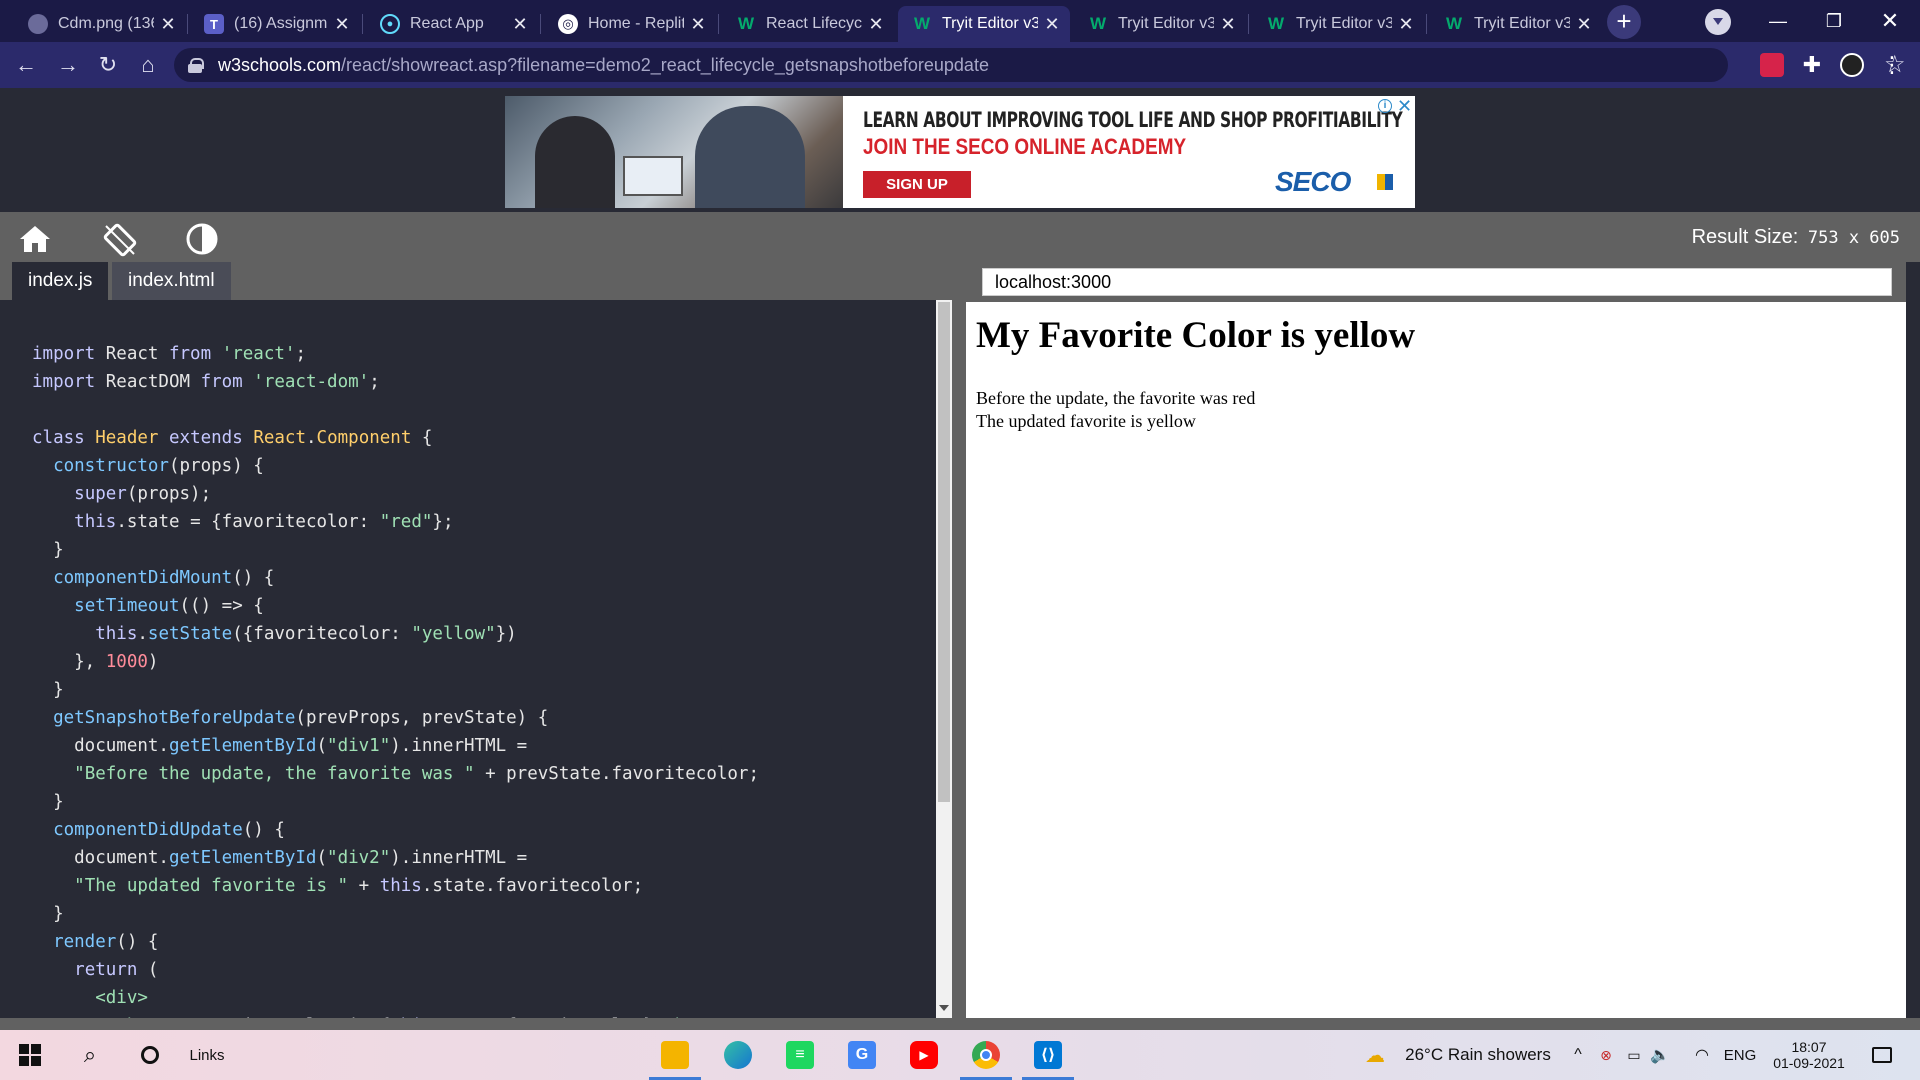 The image size is (1920, 1080). Describe the element at coordinates (1772, 65) in the screenshot. I see `pocket-extension-icon` at that location.